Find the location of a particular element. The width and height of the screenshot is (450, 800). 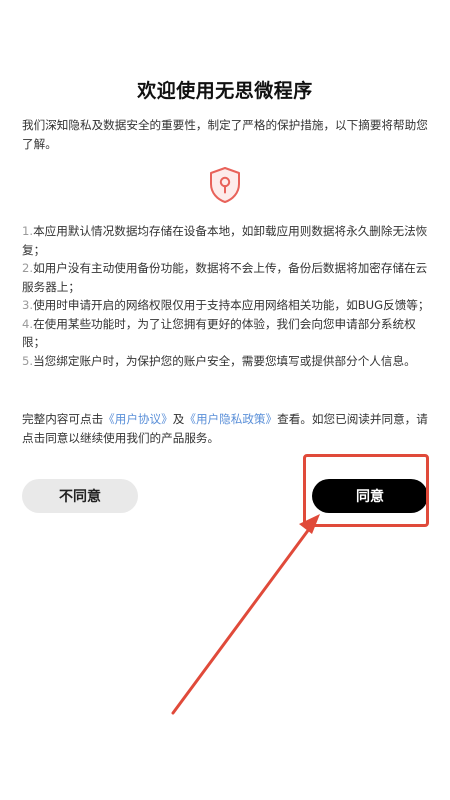

term-text: 本应用默认情况数据均存储在设备本地，如卸载应用则数据将永久删除无法恢复； is located at coordinates (225, 240).